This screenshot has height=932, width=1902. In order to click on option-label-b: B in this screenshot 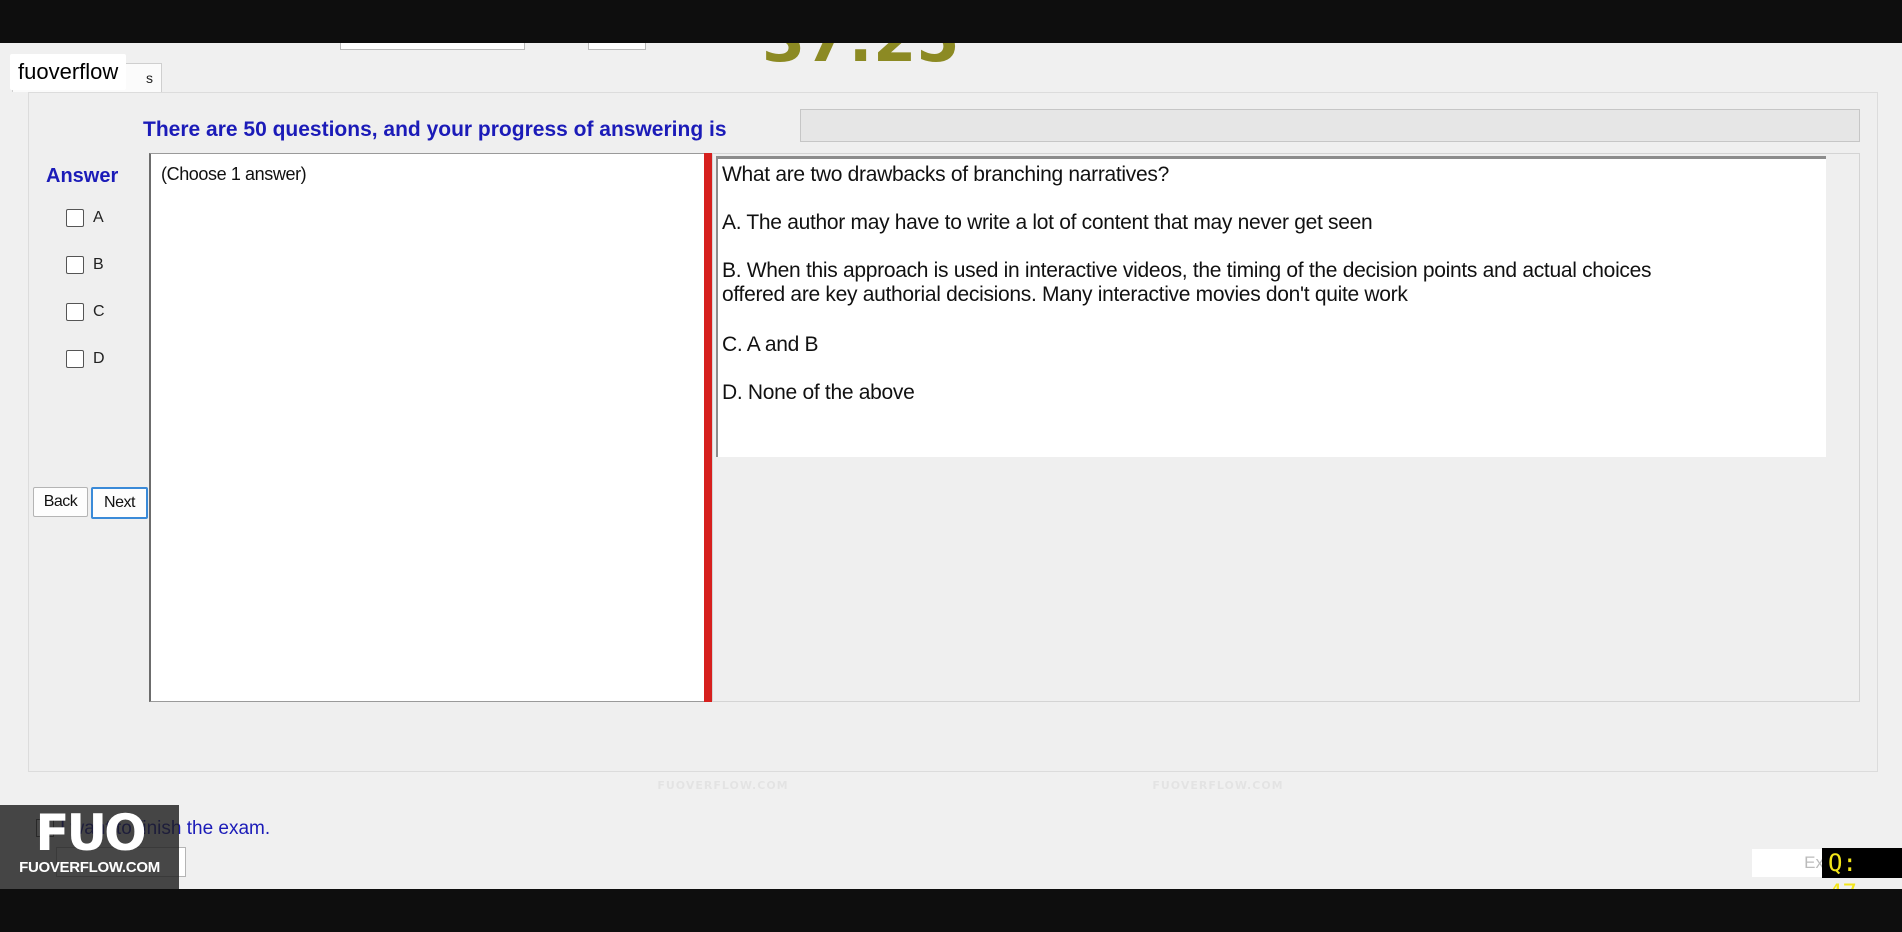, I will do `click(98, 264)`.